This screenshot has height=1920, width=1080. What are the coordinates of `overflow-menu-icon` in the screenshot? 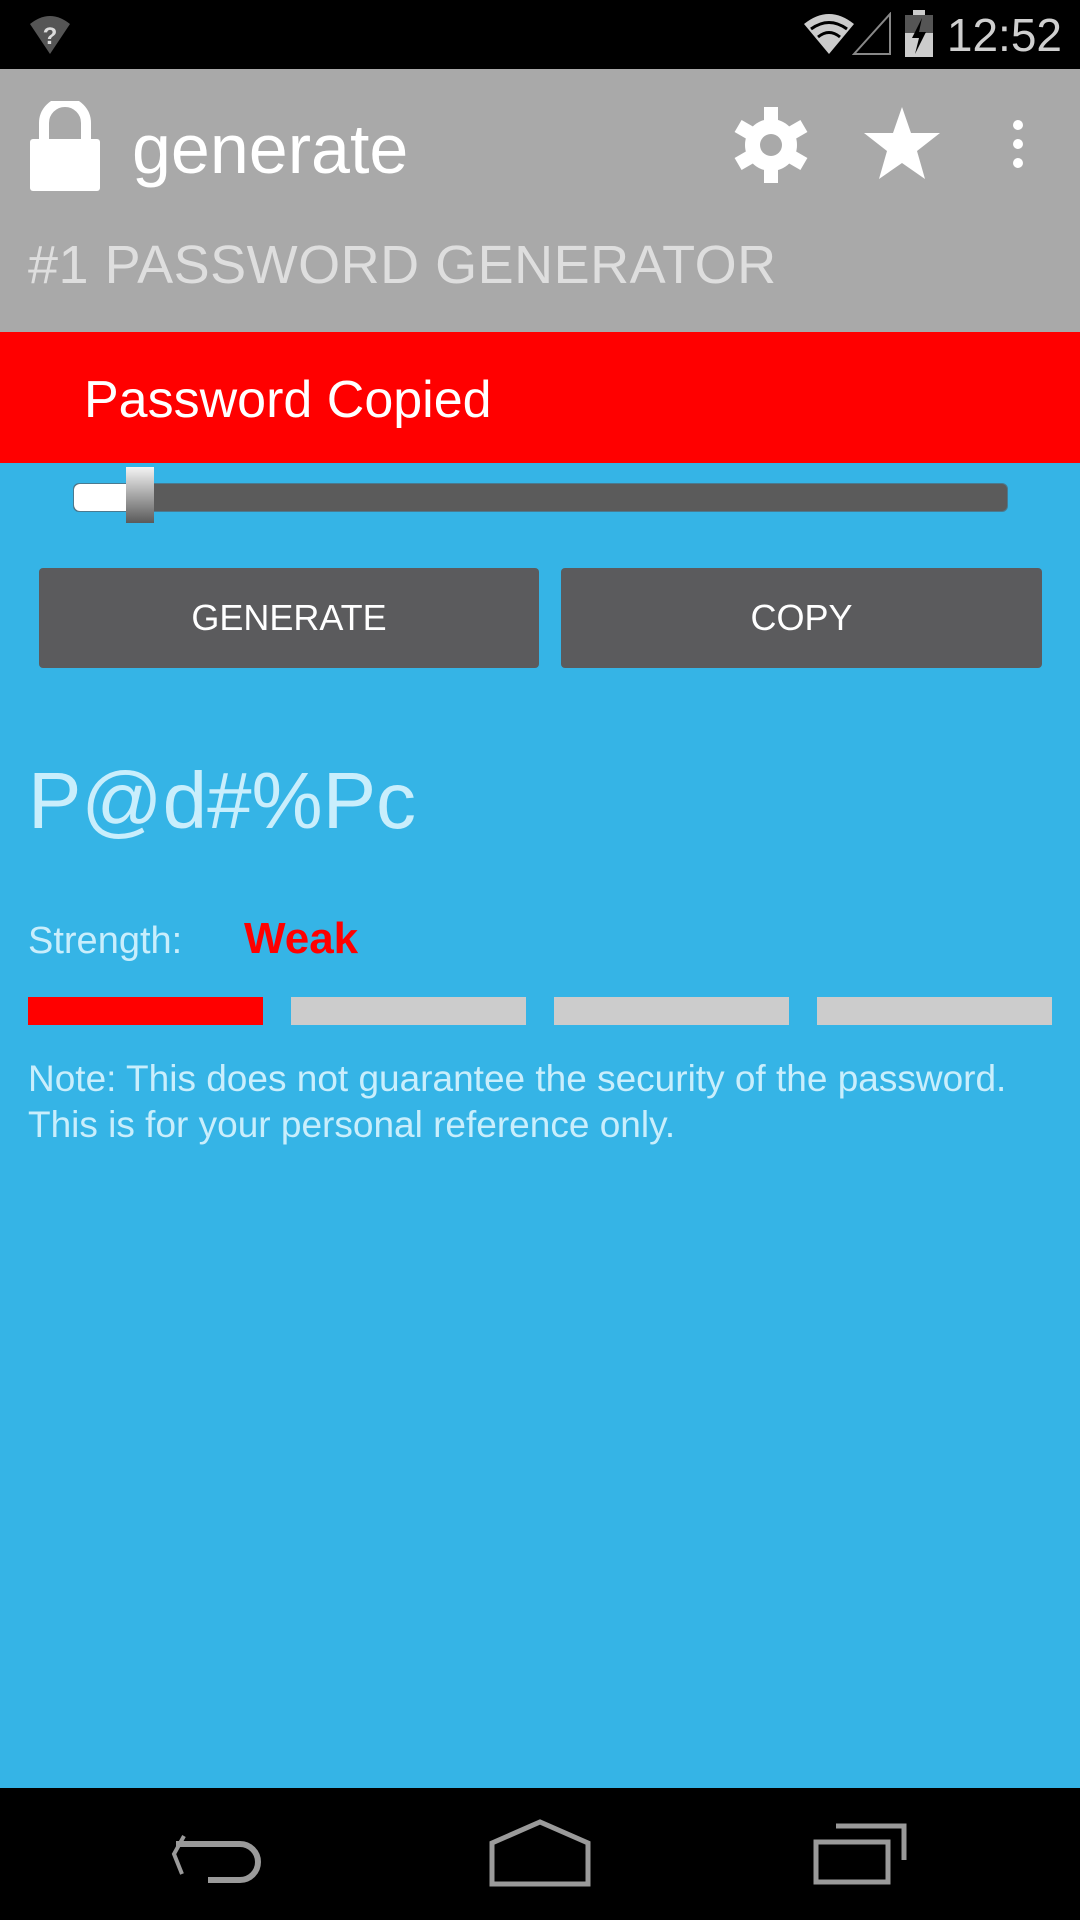 It's located at (1018, 144).